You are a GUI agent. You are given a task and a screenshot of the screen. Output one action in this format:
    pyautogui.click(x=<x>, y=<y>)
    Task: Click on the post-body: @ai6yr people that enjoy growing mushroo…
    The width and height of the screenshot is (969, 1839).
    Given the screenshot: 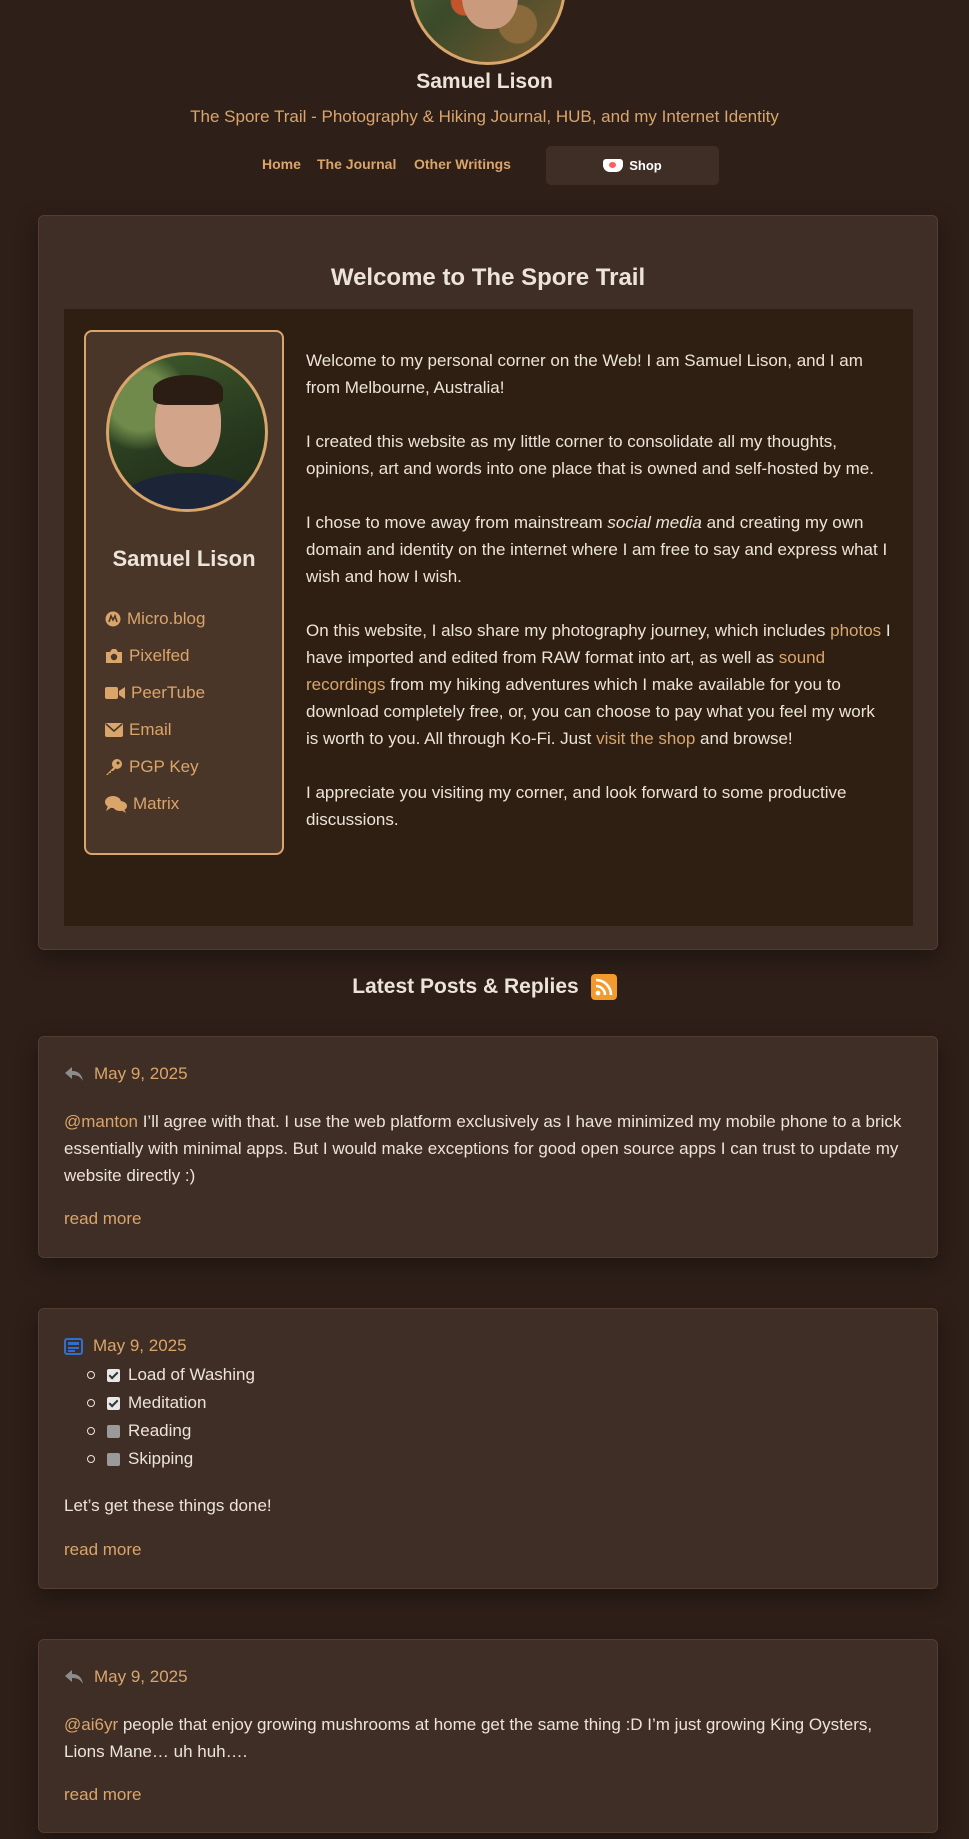 What is the action you would take?
    pyautogui.click(x=468, y=1738)
    